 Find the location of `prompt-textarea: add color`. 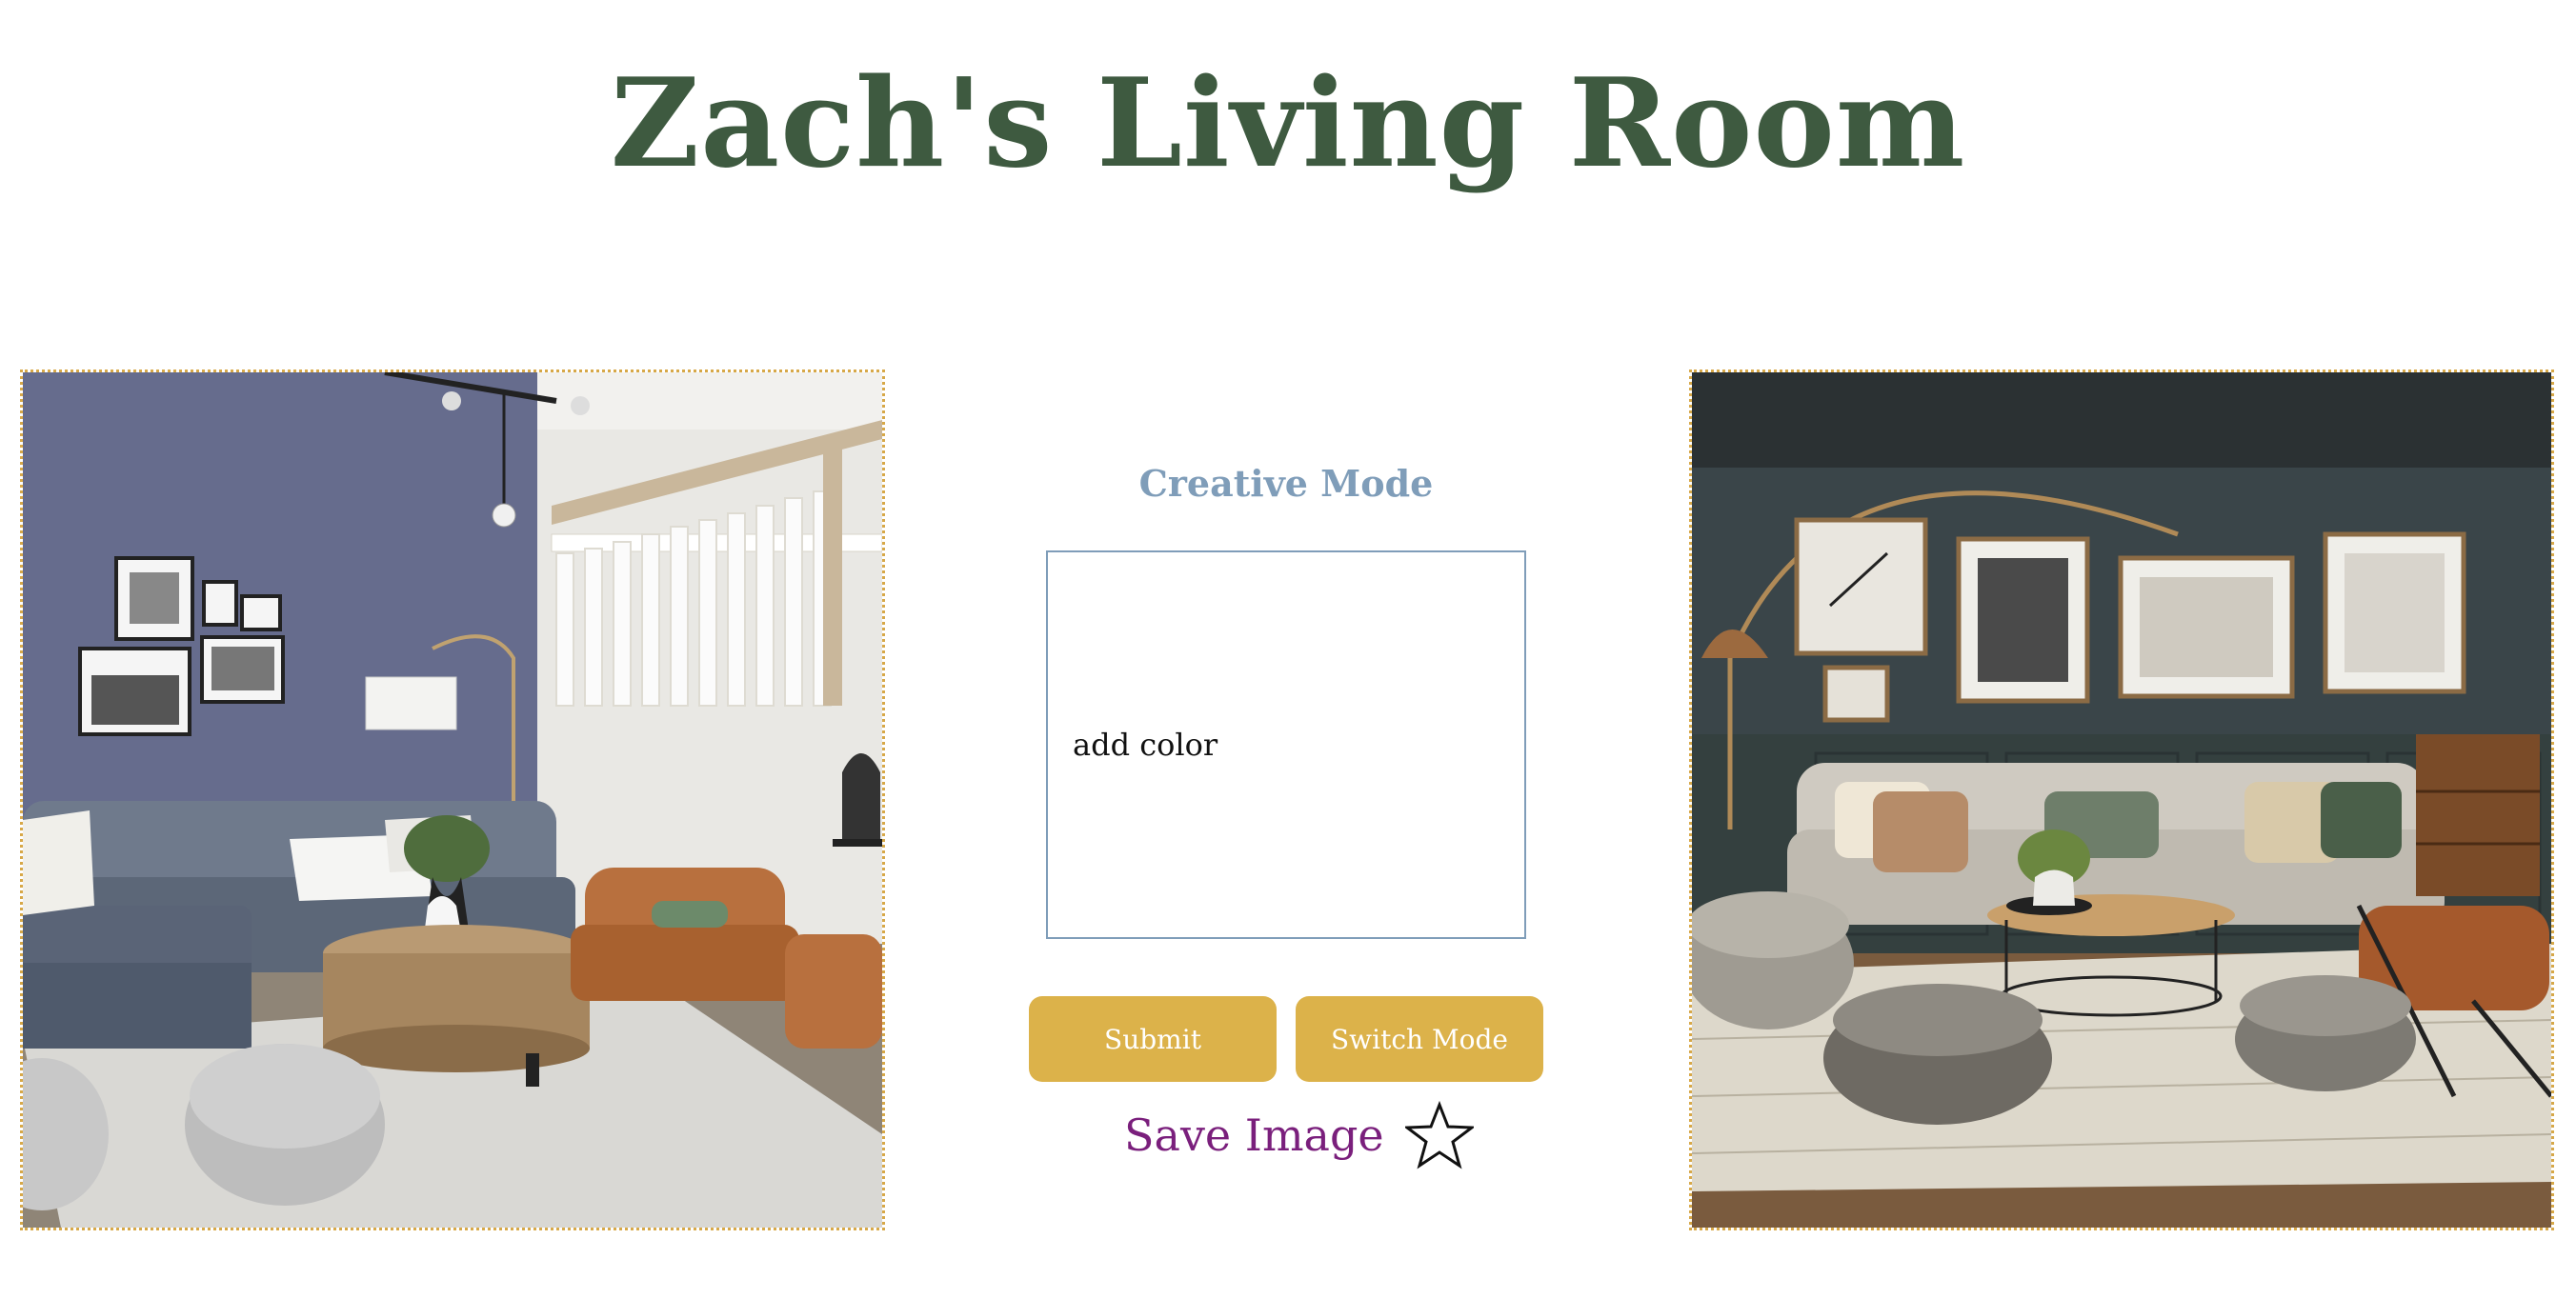

prompt-textarea: add color is located at coordinates (1286, 744).